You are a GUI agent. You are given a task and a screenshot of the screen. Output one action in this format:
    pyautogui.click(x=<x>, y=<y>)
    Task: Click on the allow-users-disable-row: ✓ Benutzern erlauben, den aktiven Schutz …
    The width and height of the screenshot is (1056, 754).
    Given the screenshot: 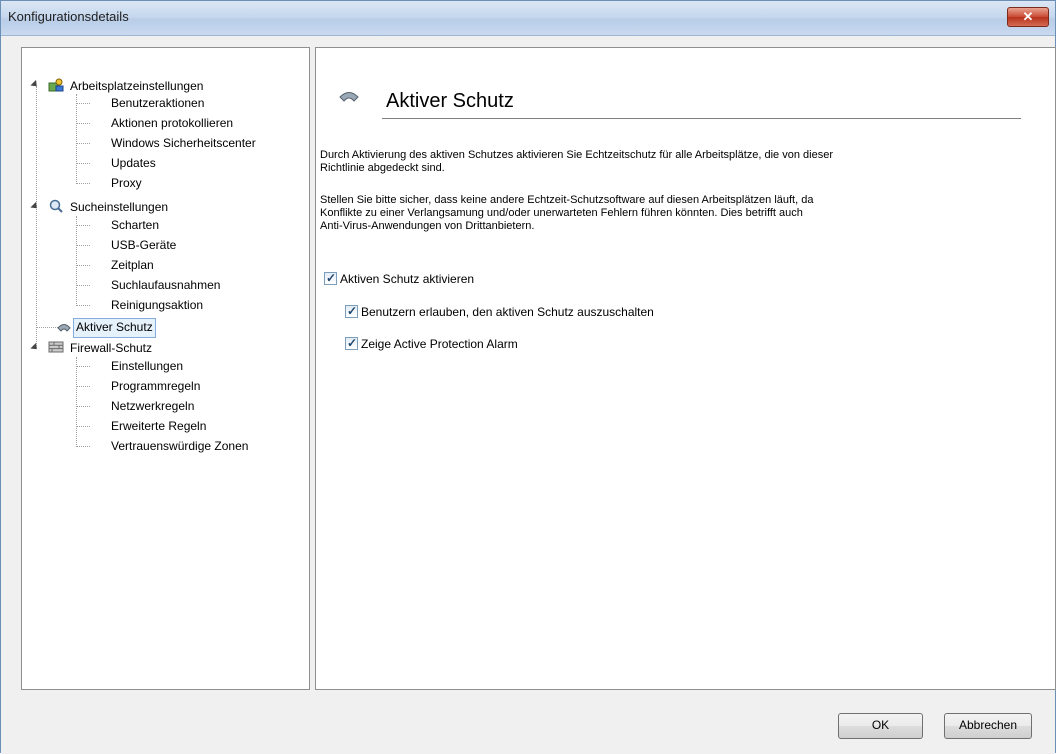 What is the action you would take?
    pyautogui.click(x=499, y=313)
    